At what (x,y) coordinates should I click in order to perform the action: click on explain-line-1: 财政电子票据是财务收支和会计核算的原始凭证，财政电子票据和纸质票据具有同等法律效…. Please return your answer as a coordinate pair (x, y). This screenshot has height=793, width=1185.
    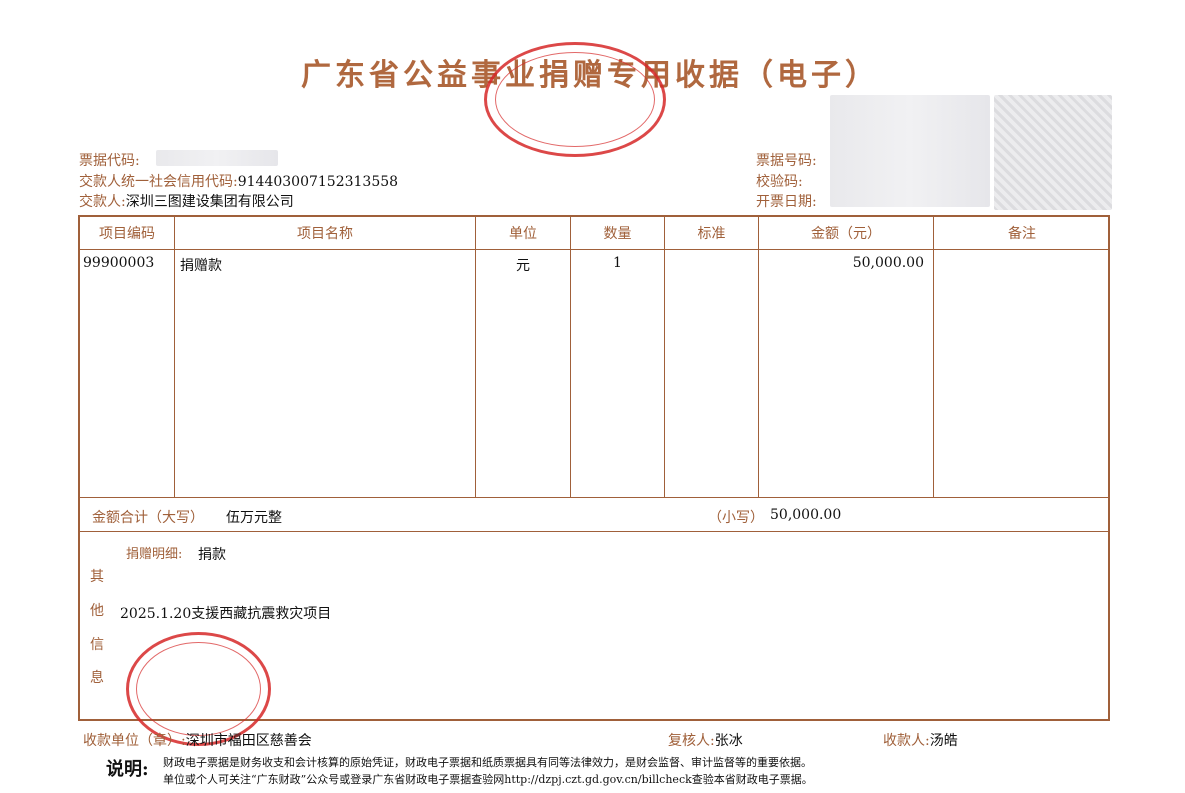
    Looking at the image, I should click on (487, 762).